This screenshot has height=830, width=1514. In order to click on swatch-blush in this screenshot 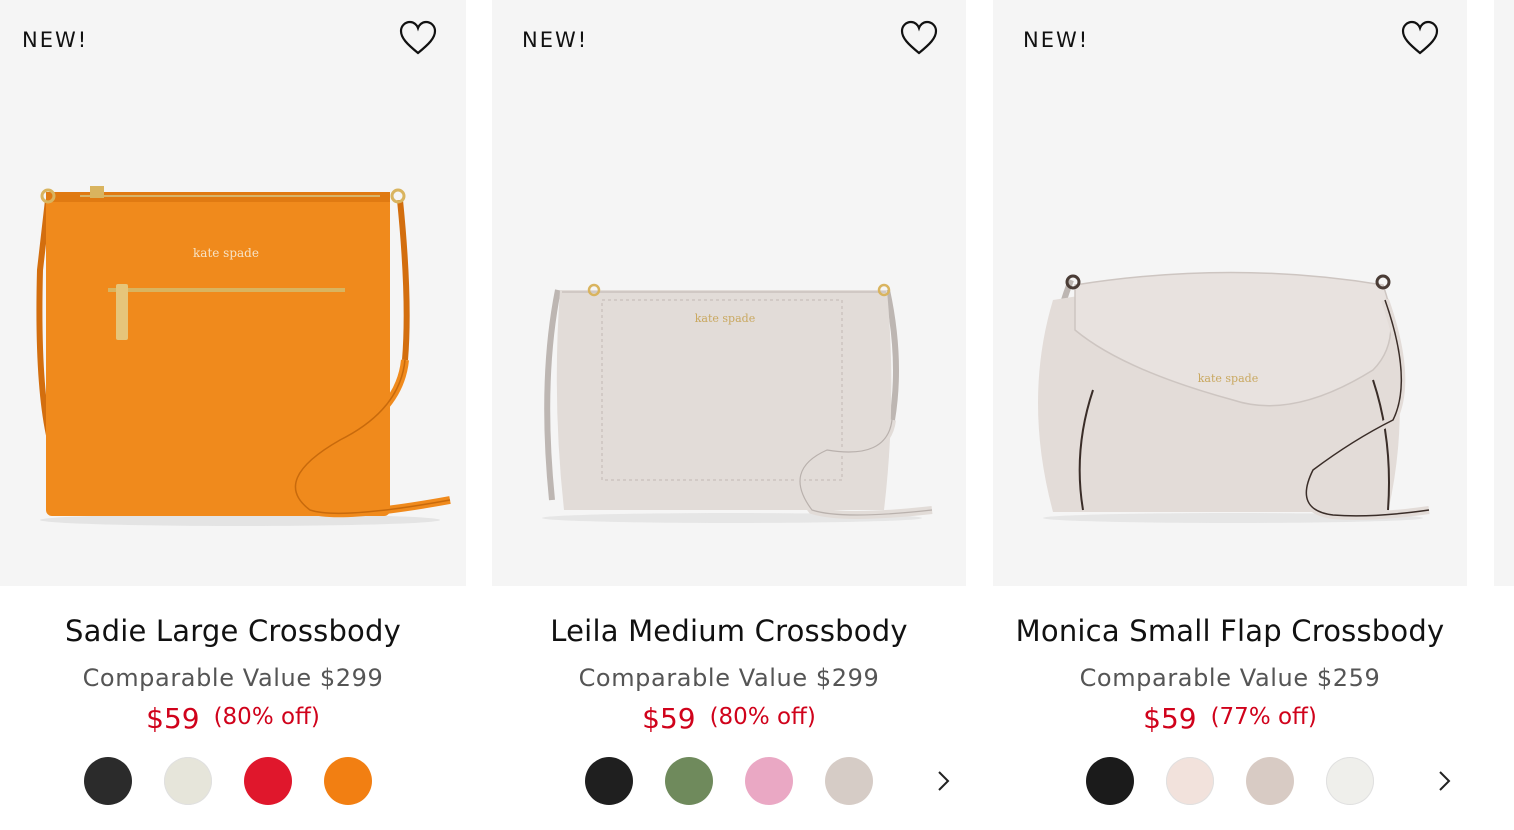, I will do `click(1190, 781)`.